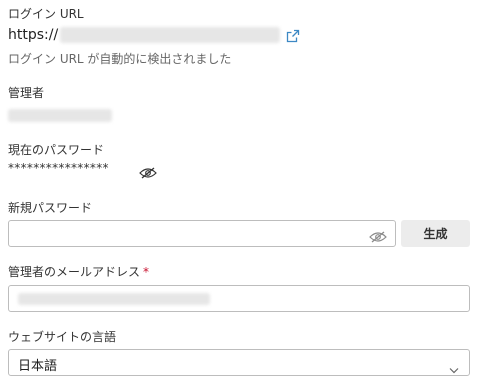  I want to click on login-url-redacted, so click(170, 35).